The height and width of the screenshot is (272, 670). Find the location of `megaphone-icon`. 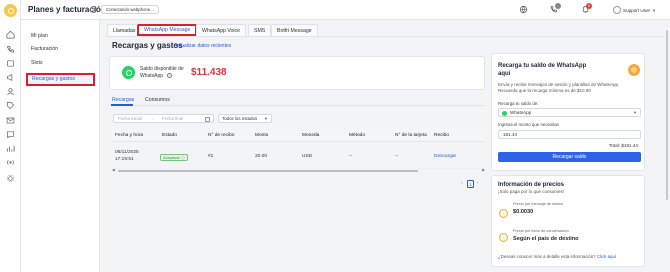

megaphone-icon is located at coordinates (10, 77).